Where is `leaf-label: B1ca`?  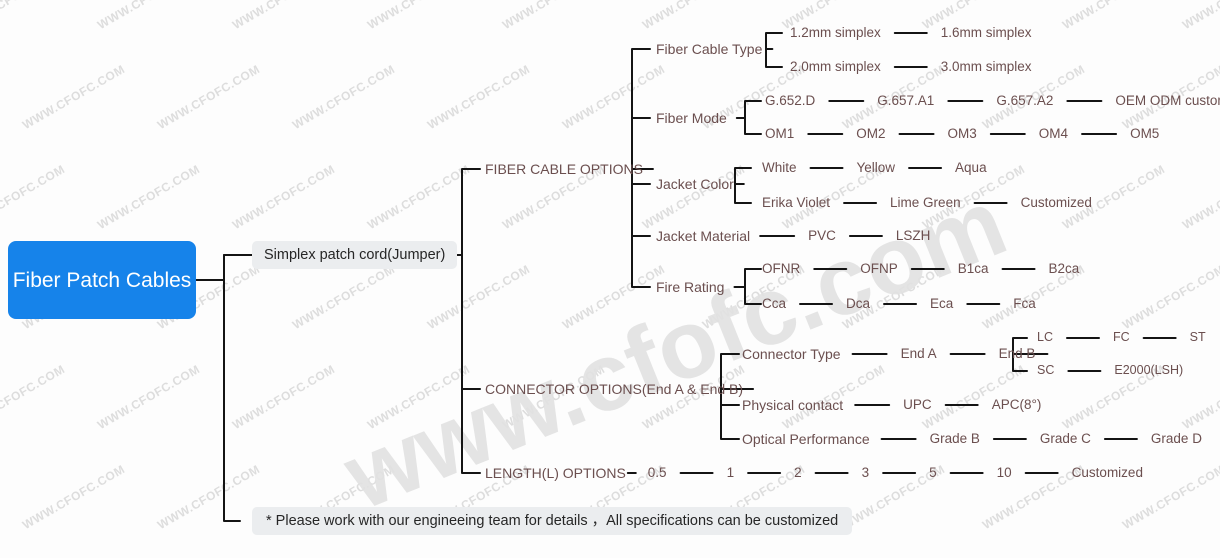 leaf-label: B1ca is located at coordinates (973, 268).